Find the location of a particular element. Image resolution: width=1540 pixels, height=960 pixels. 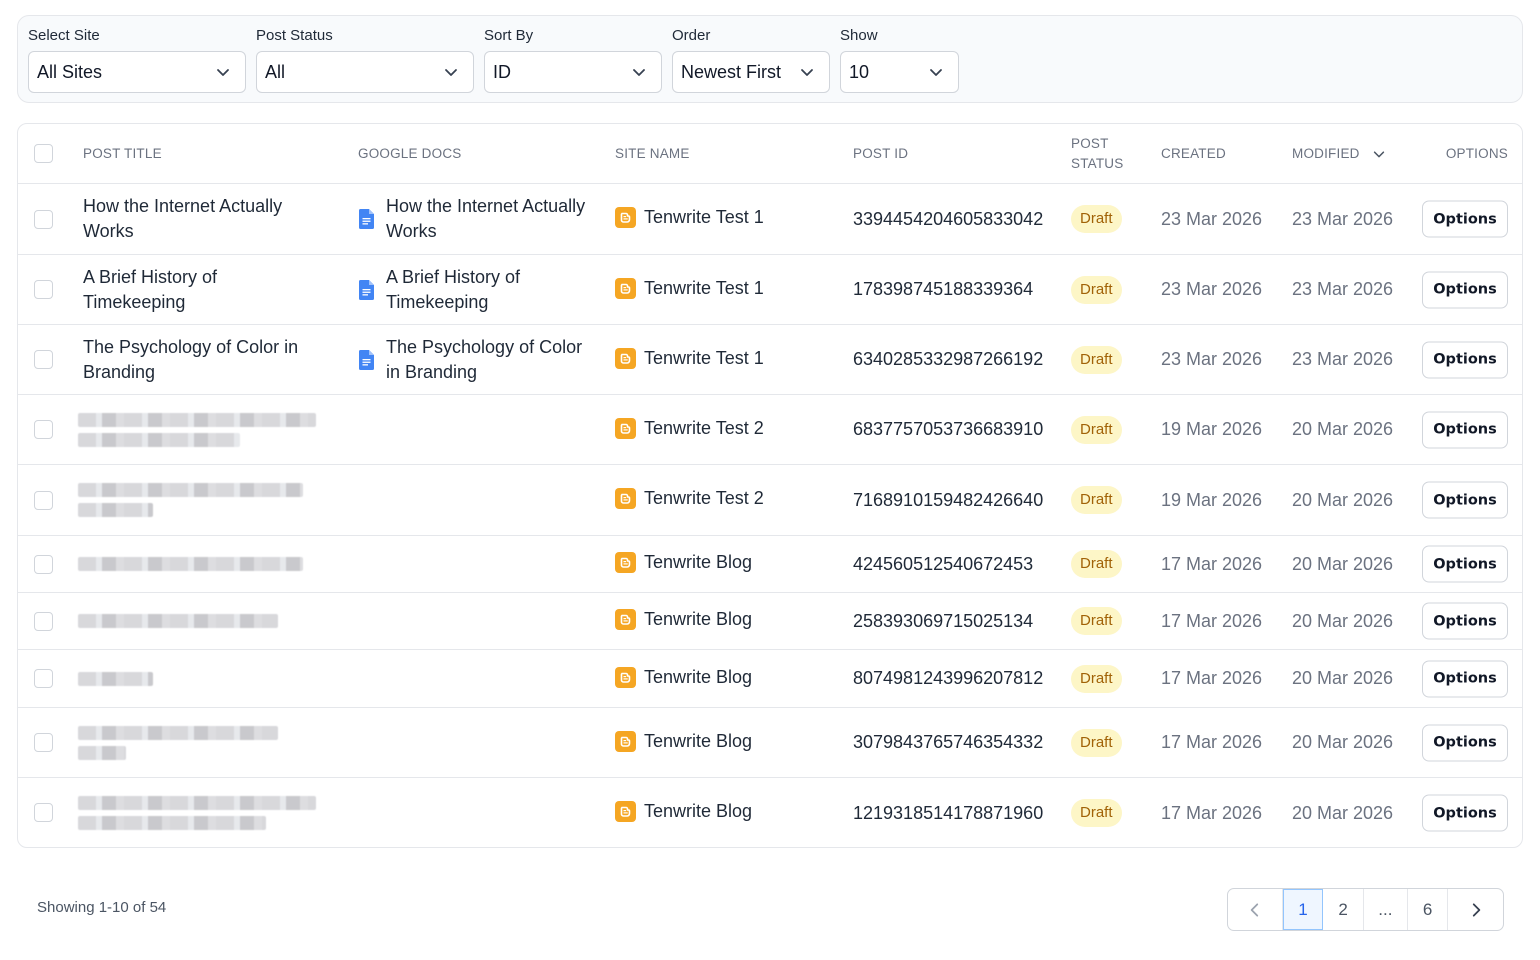

created-date: 19 Mar 2026 is located at coordinates (1212, 499).